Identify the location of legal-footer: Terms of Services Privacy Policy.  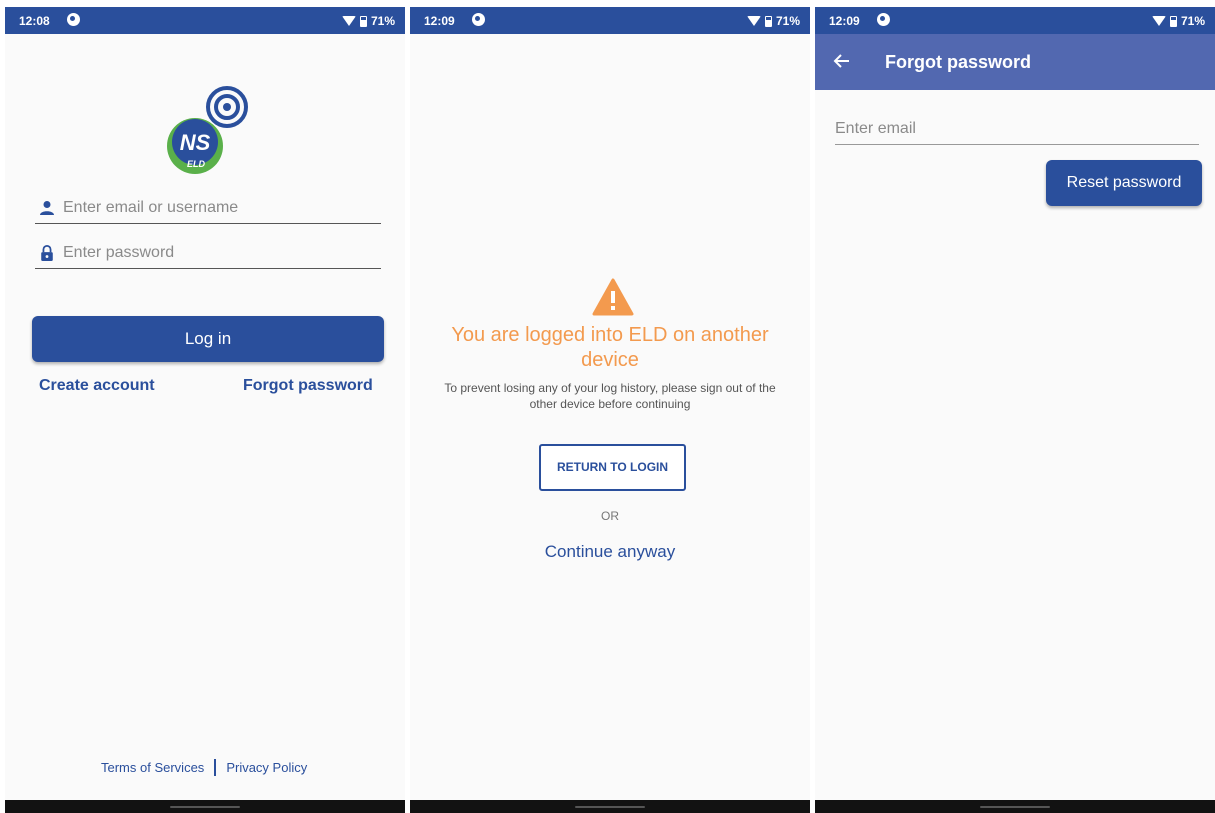
(204, 767).